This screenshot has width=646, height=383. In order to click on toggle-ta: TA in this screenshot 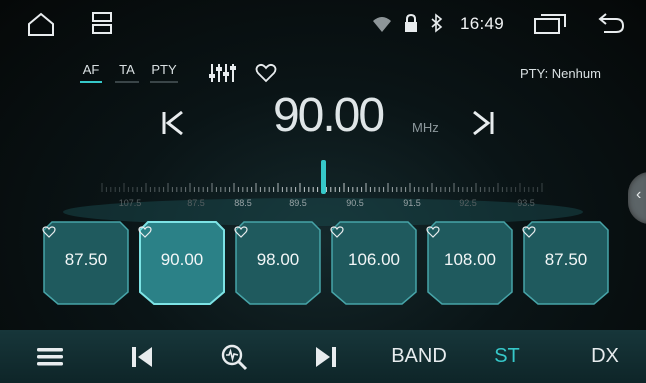, I will do `click(127, 72)`.